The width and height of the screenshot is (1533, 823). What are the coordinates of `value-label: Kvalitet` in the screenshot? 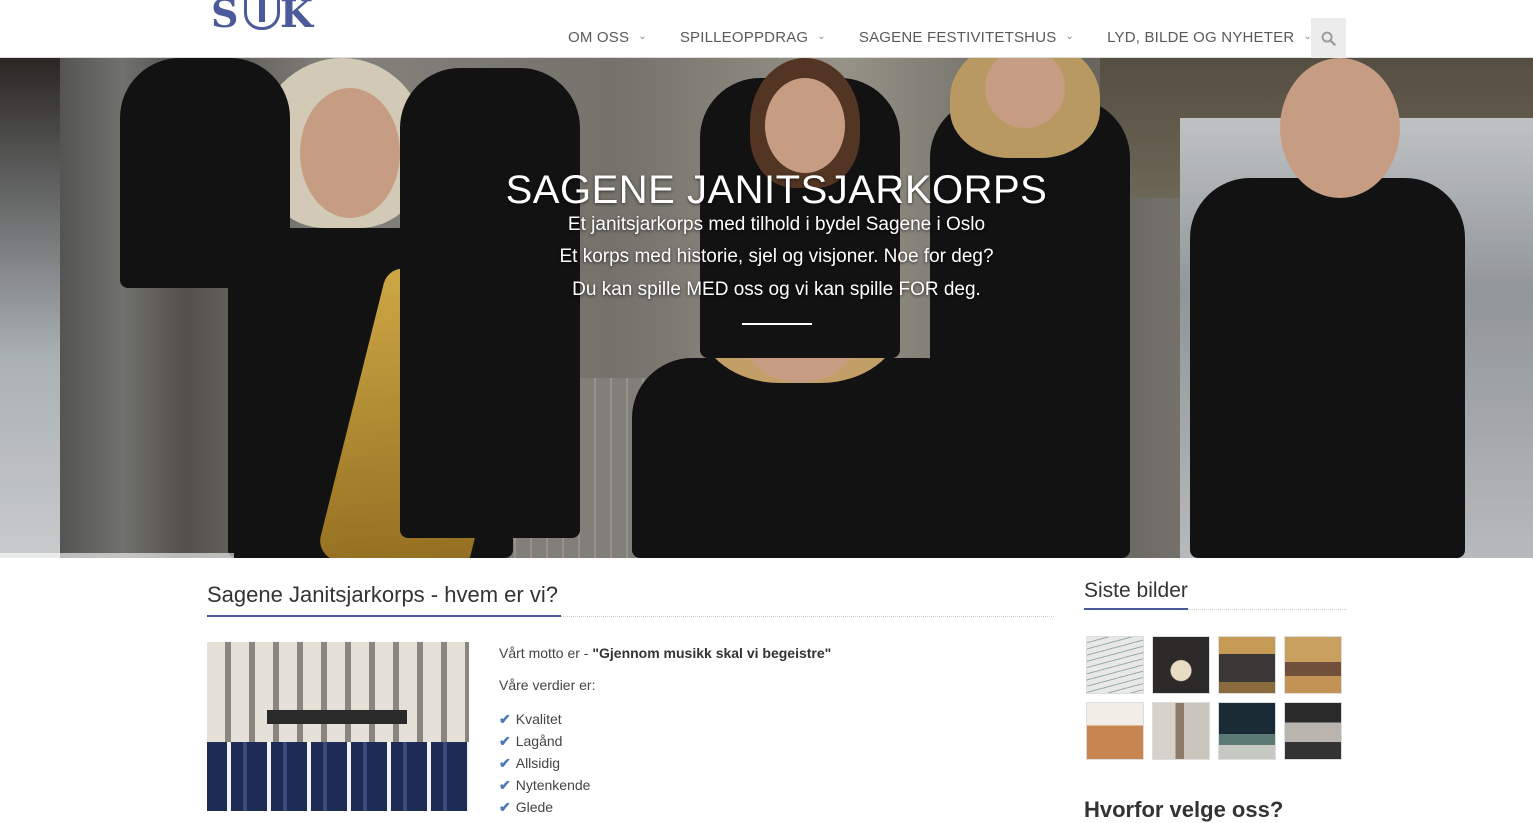 It's located at (538, 719).